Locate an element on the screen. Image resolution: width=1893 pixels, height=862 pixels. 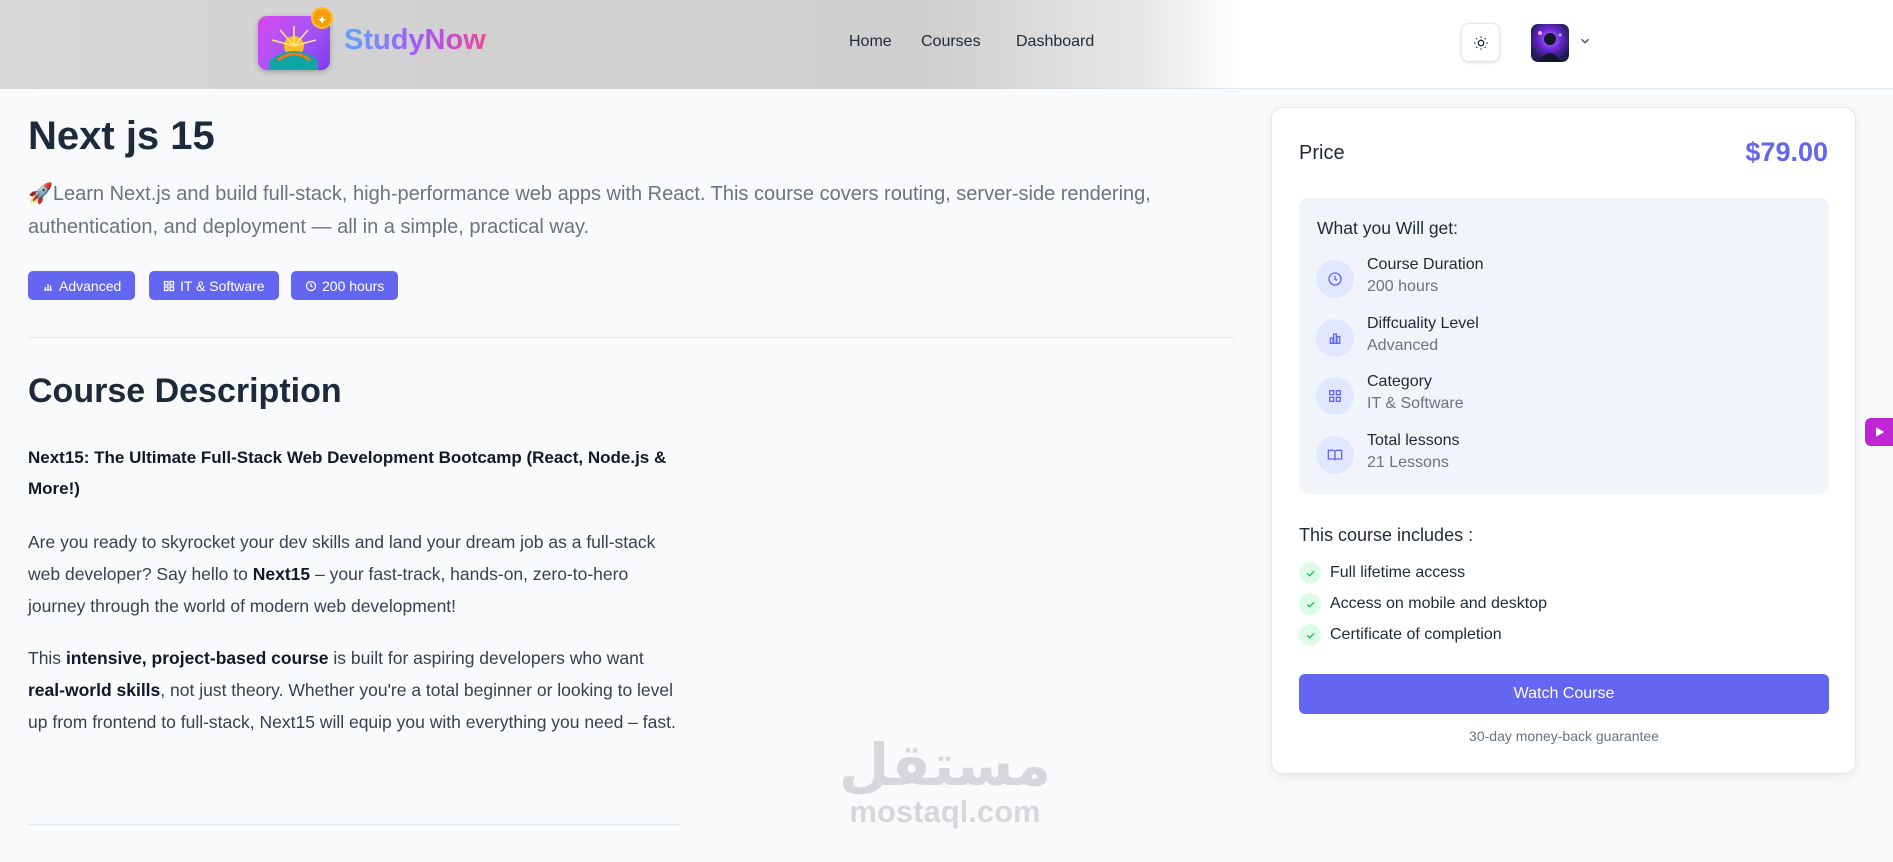
include-label: Certificate of completion is located at coordinates (1416, 634).